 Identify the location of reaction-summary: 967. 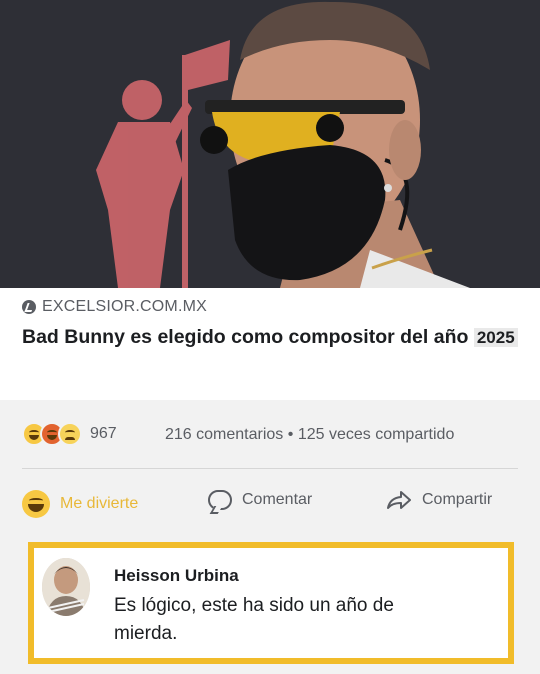
(69, 434).